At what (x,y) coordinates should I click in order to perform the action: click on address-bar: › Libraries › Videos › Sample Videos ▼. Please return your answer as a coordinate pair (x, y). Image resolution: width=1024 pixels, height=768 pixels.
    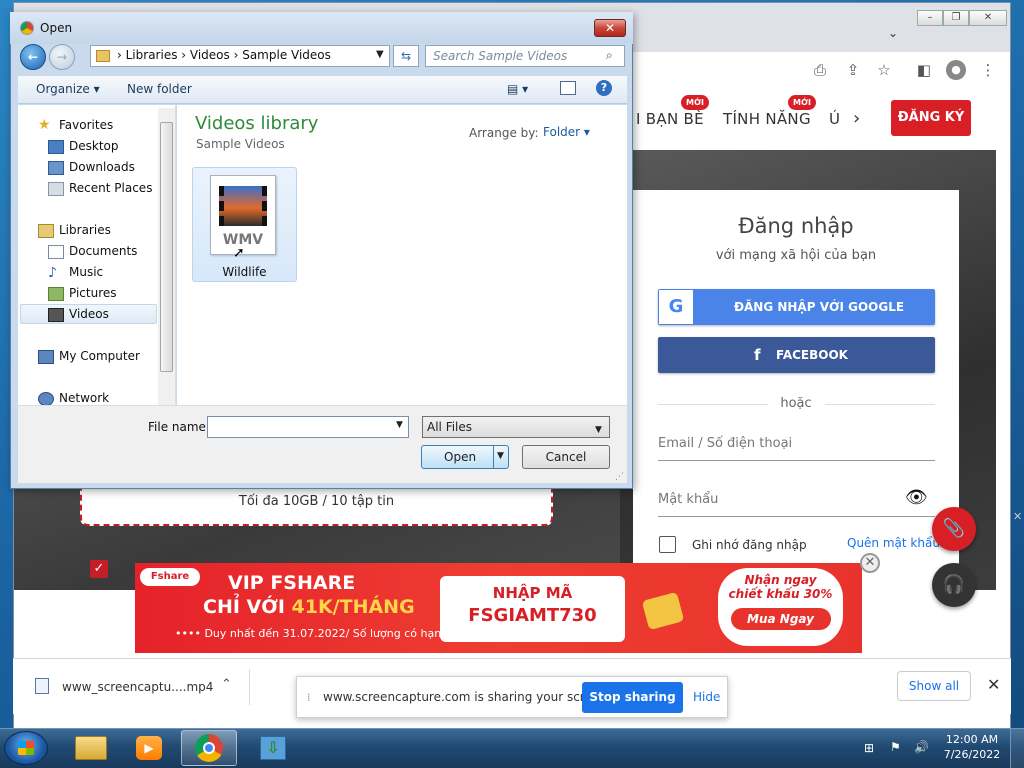
    Looking at the image, I should click on (240, 56).